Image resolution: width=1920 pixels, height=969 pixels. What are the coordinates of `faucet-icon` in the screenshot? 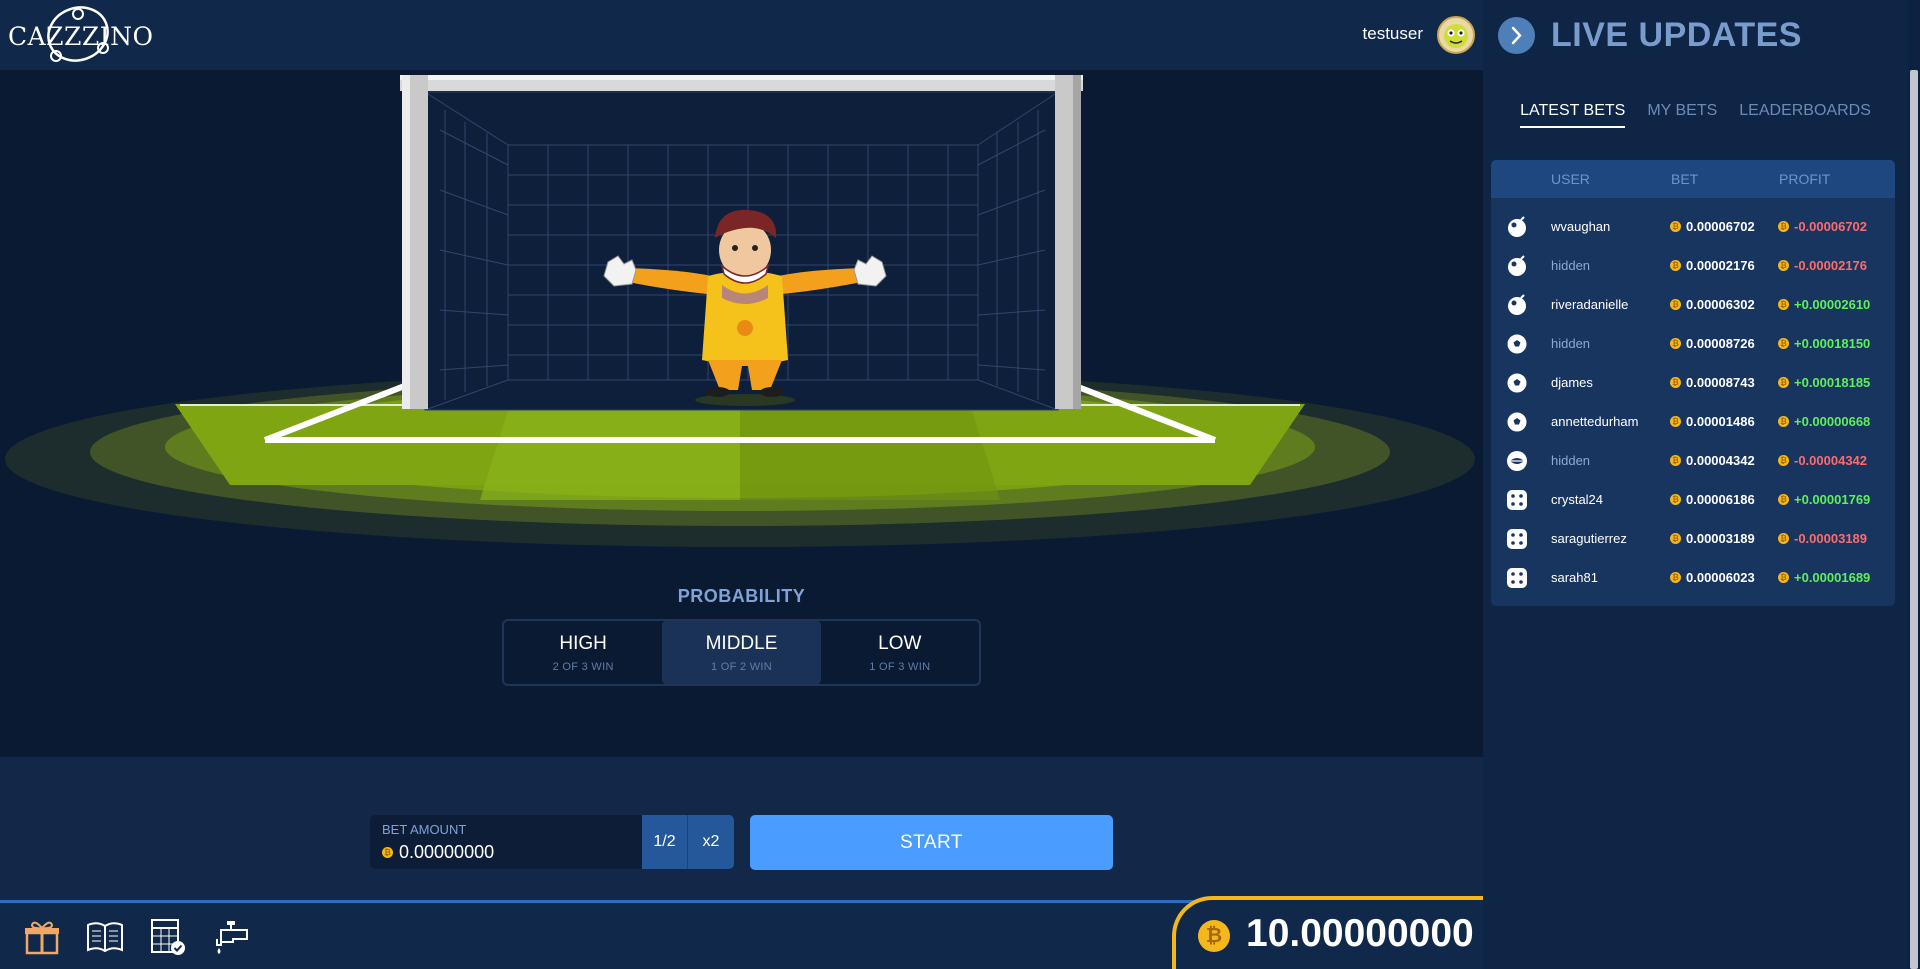 It's located at (231, 937).